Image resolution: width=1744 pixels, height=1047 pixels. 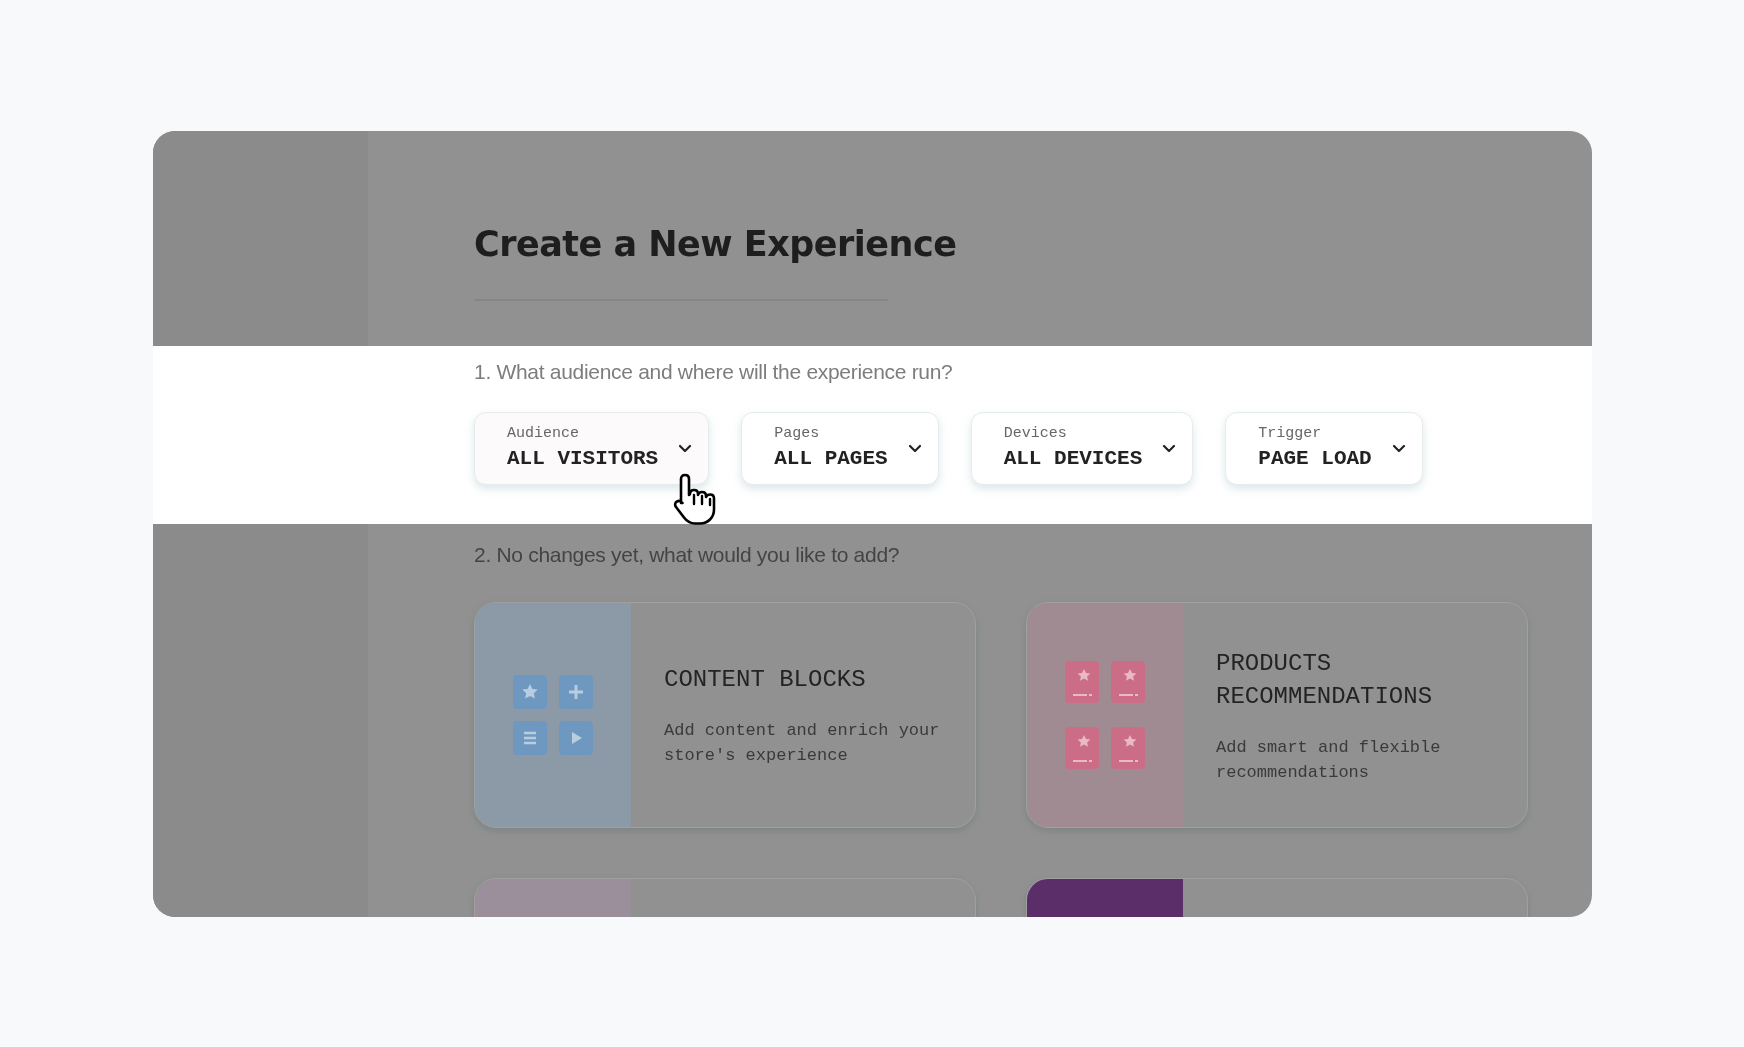 I want to click on step-question: 1. What audience and where will the experience run?, so click(x=714, y=372).